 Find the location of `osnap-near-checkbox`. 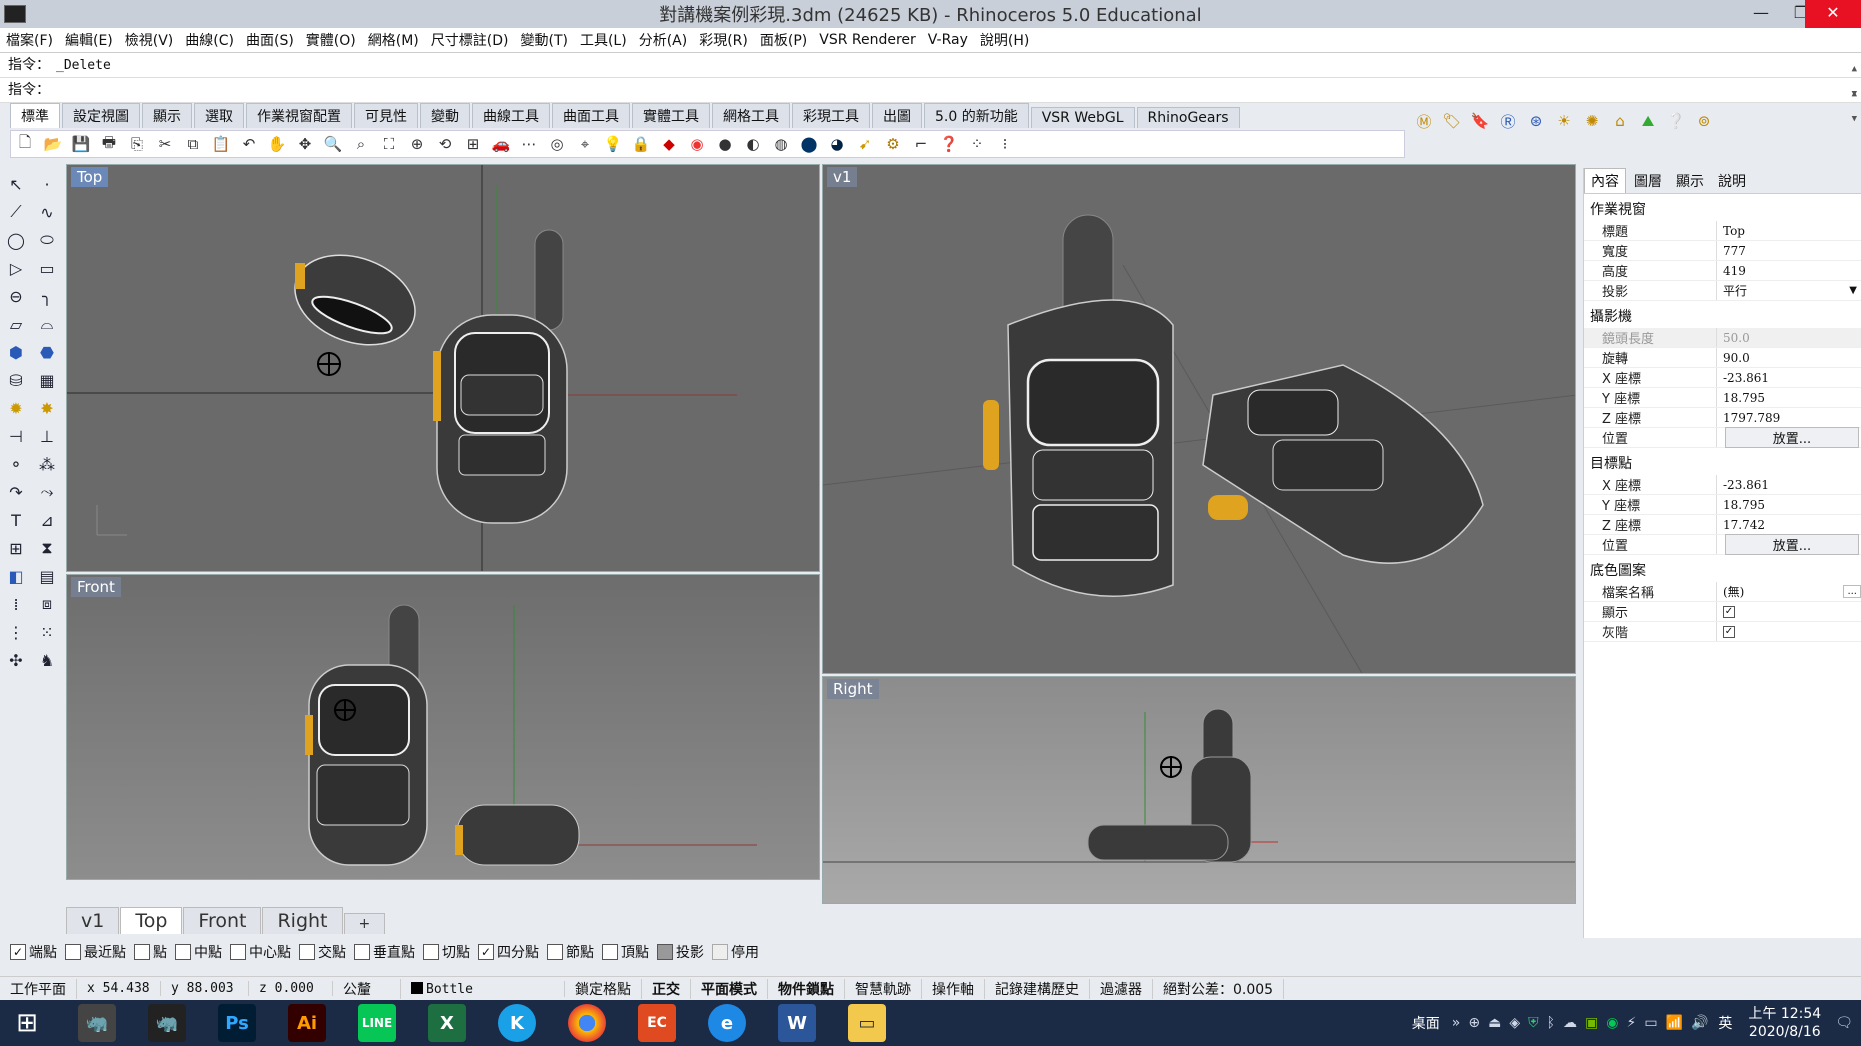

osnap-near-checkbox is located at coordinates (73, 952).